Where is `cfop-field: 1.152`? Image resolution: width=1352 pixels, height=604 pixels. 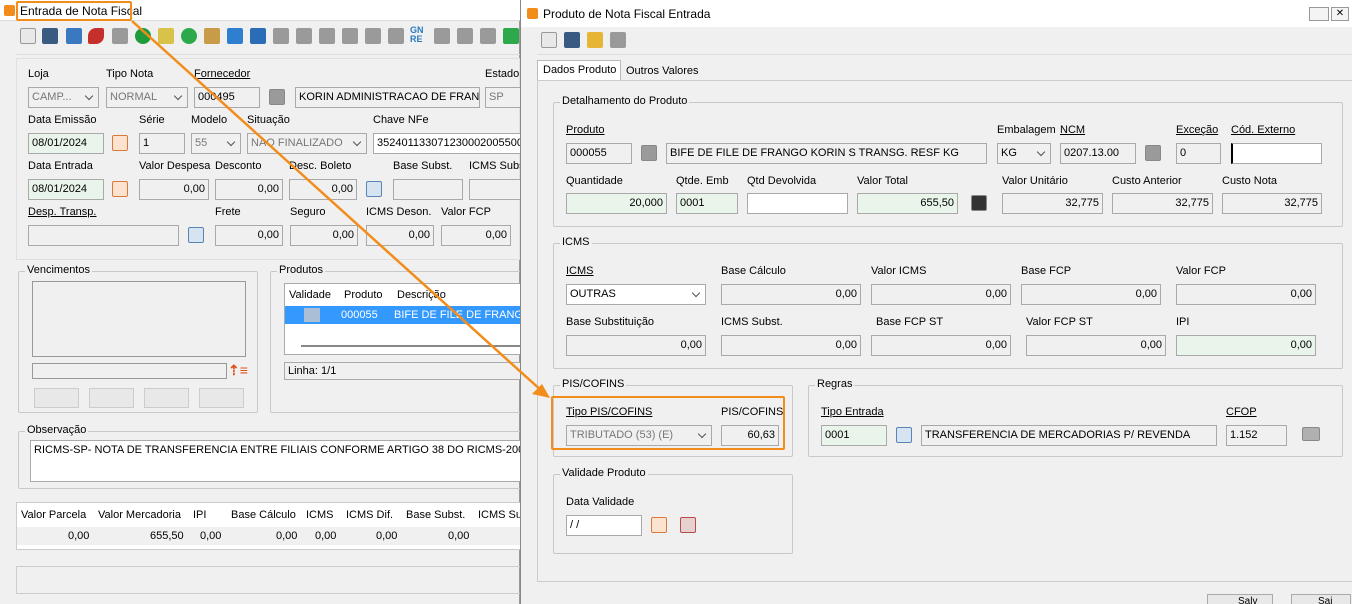
cfop-field: 1.152 is located at coordinates (1256, 435).